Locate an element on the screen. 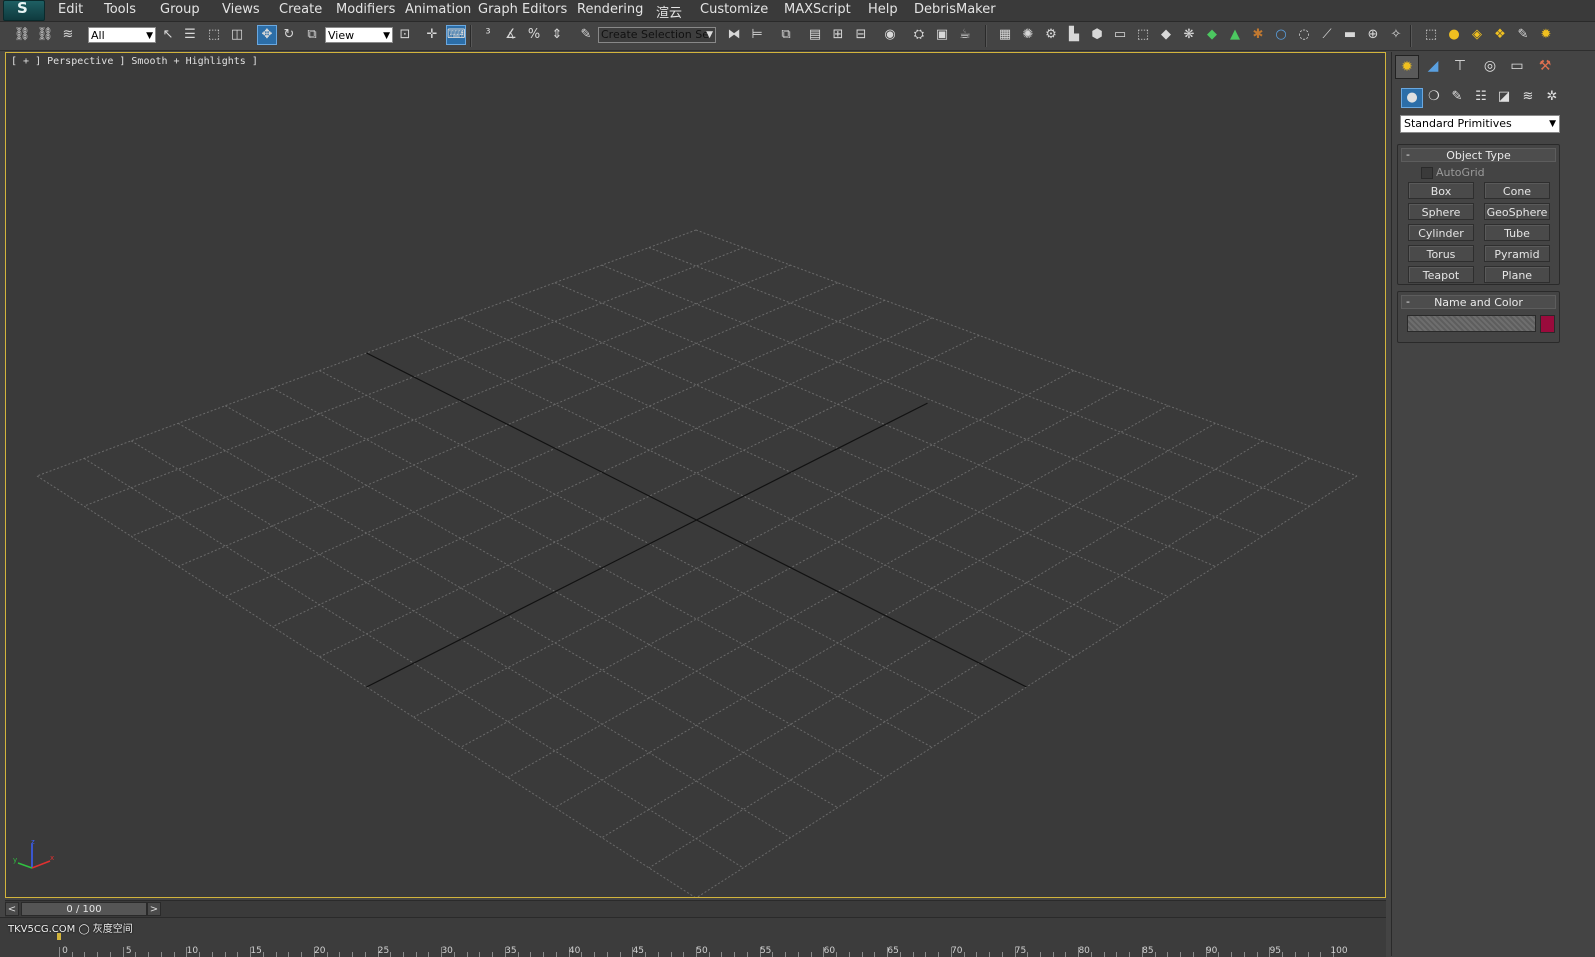 Image resolution: width=1595 pixels, height=957 pixels. cameras-category-icon: ☷ is located at coordinates (1481, 97).